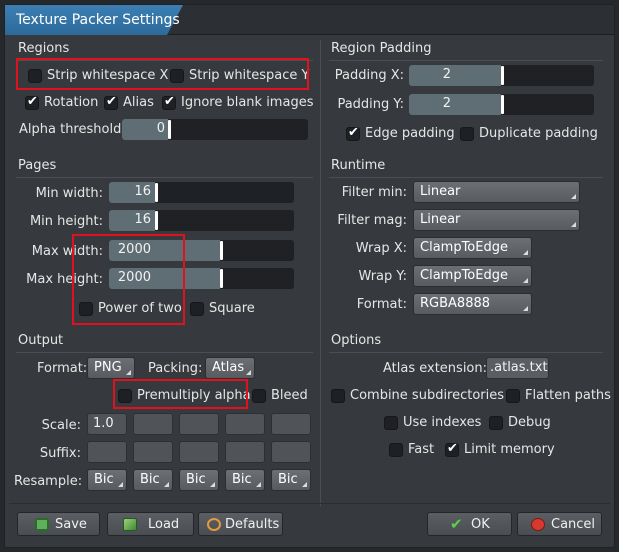 Image resolution: width=619 pixels, height=552 pixels. I want to click on runtime-format-select: RGBA8888, so click(472, 304).